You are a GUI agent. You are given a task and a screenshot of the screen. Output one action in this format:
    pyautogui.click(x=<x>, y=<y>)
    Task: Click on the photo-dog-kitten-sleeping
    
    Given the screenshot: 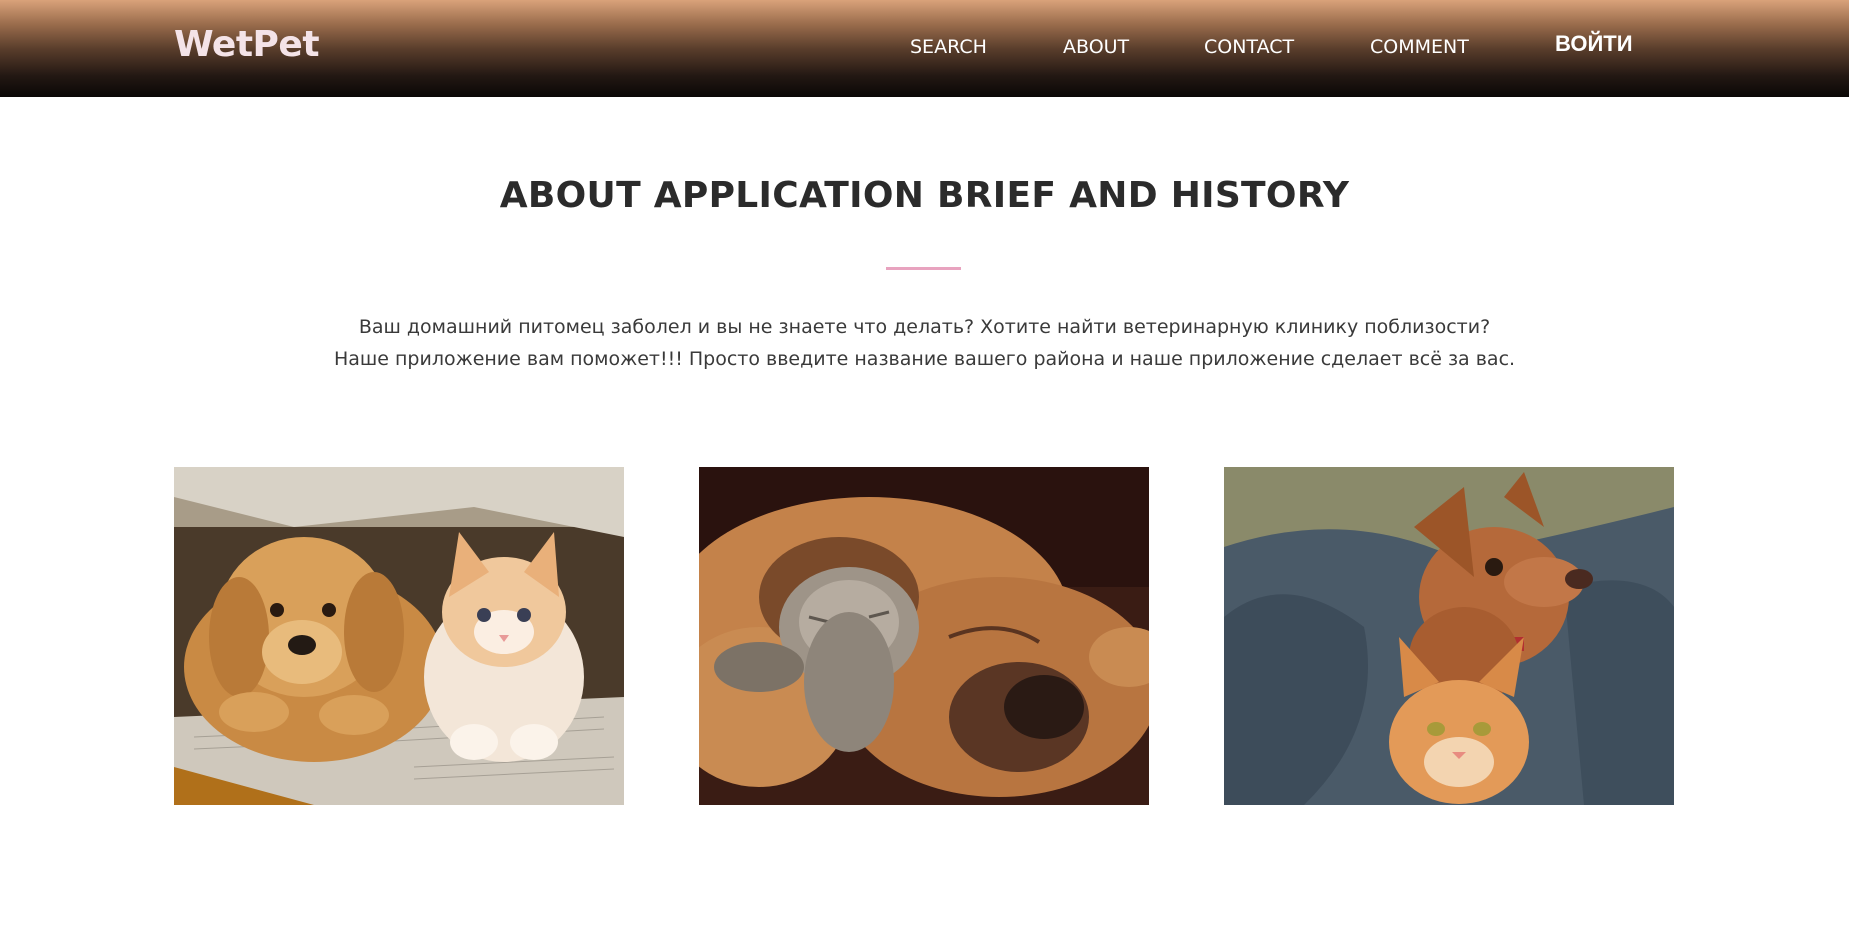 What is the action you would take?
    pyautogui.click(x=924, y=636)
    